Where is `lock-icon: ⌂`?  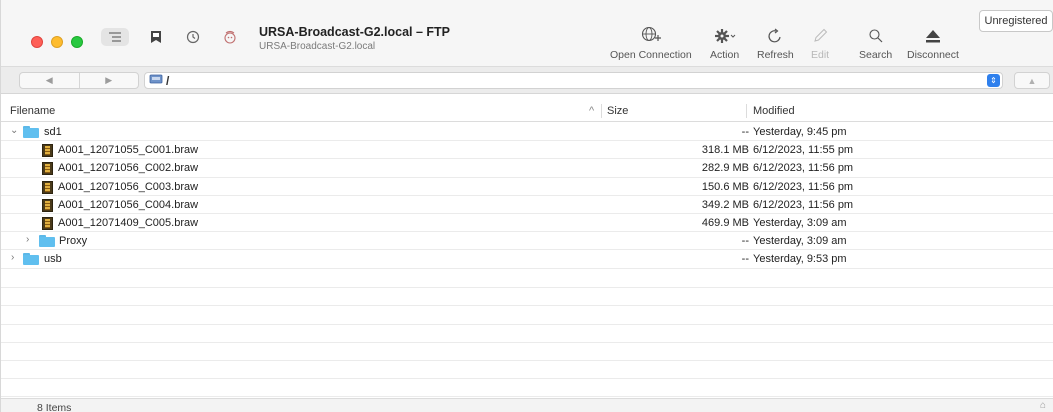 lock-icon: ⌂ is located at coordinates (1042, 405).